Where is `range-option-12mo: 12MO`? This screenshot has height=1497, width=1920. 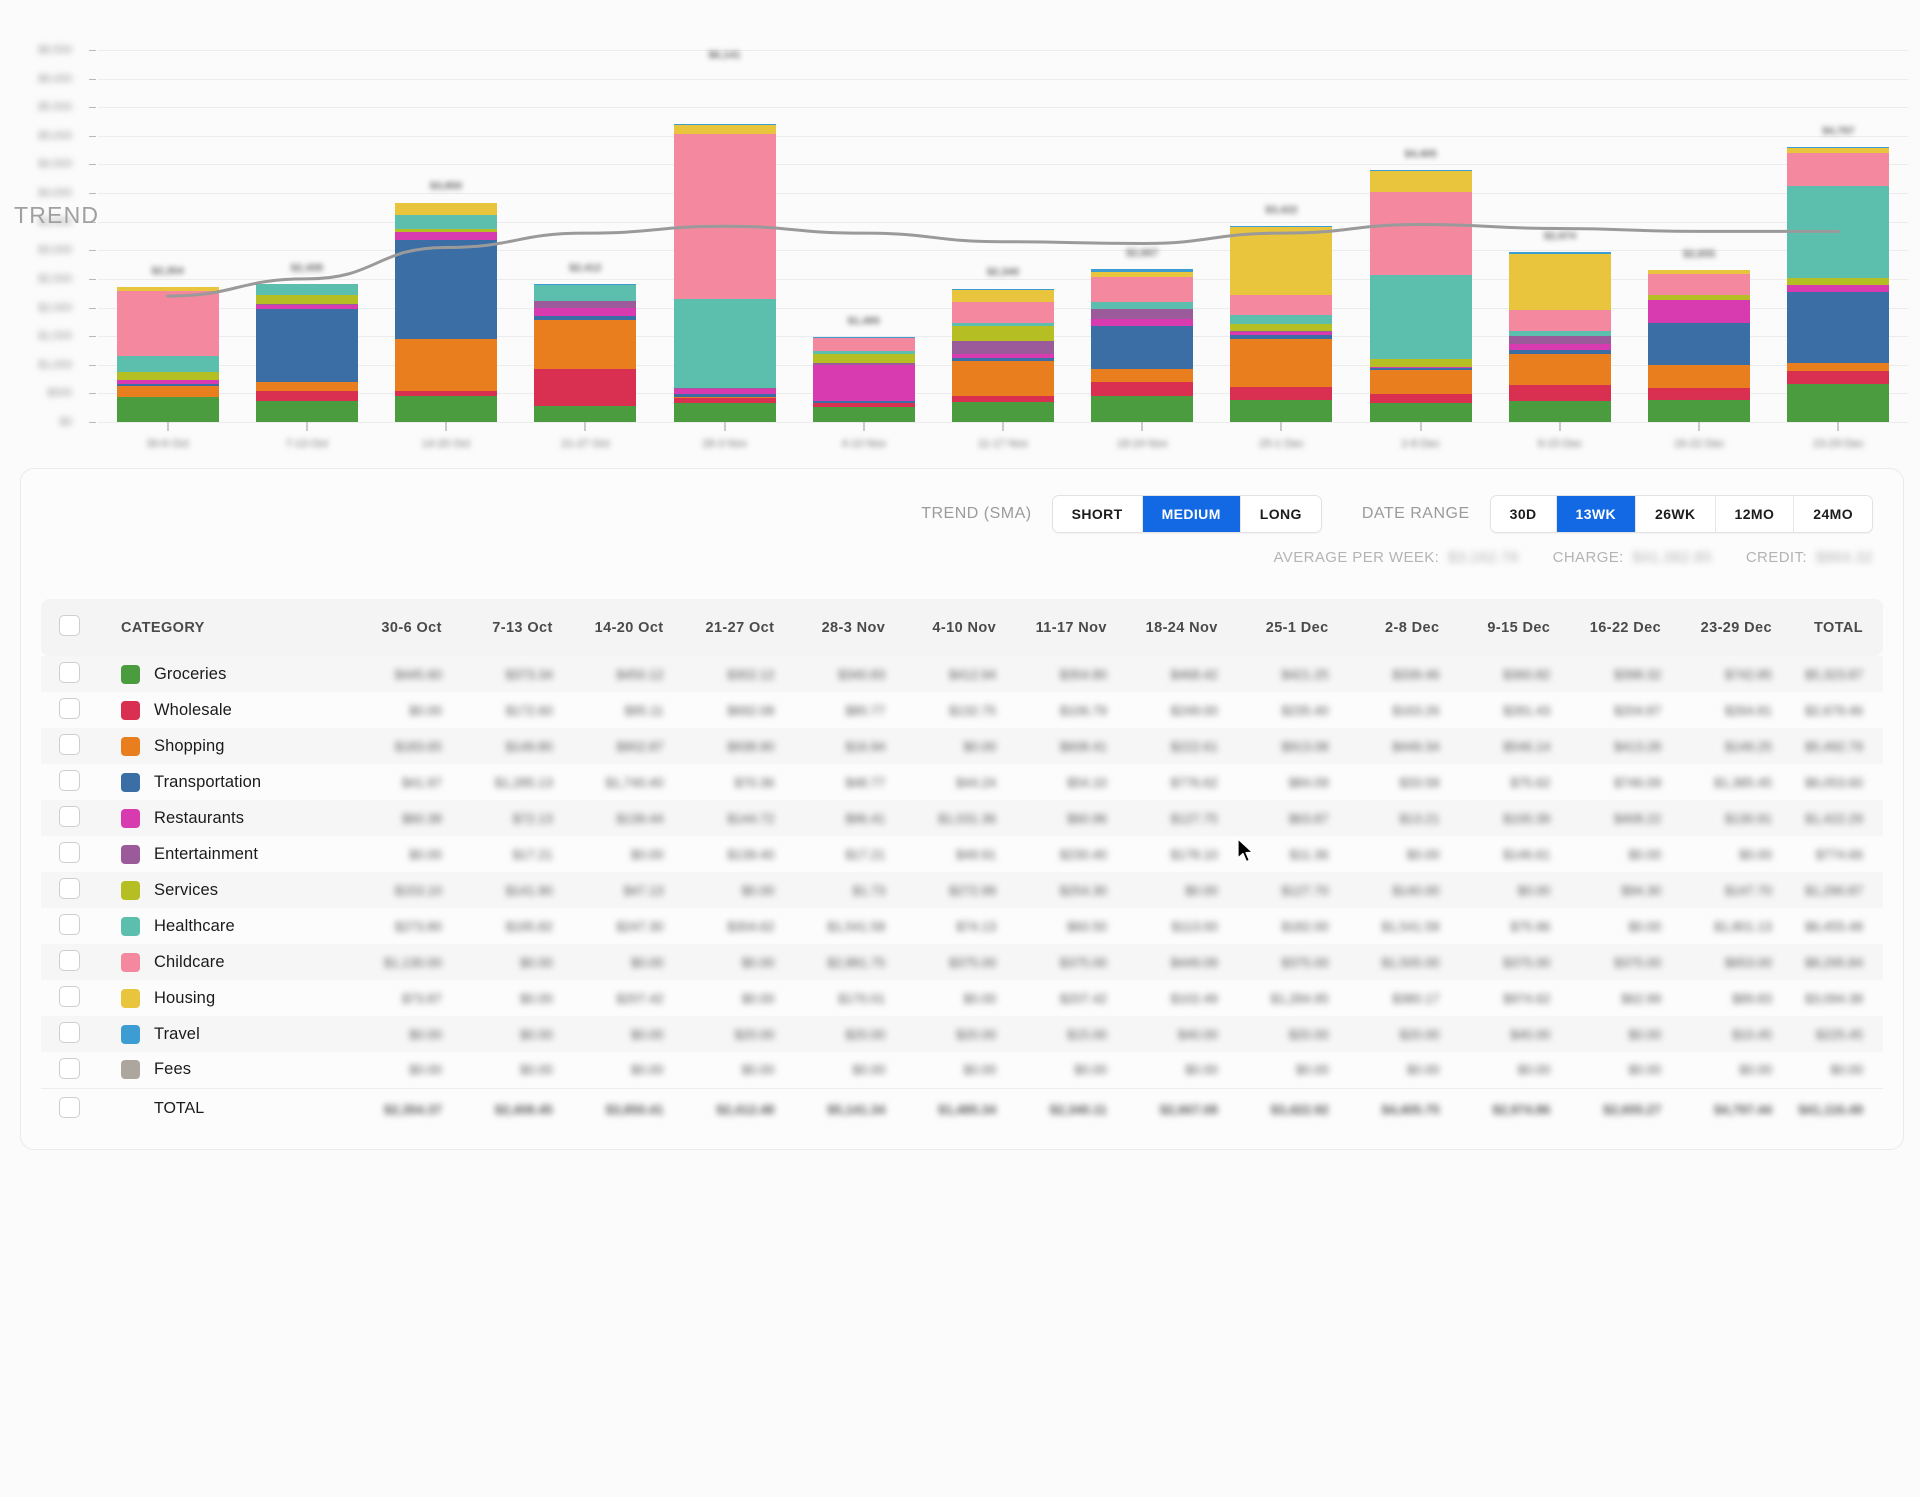 range-option-12mo: 12MO is located at coordinates (1755, 514).